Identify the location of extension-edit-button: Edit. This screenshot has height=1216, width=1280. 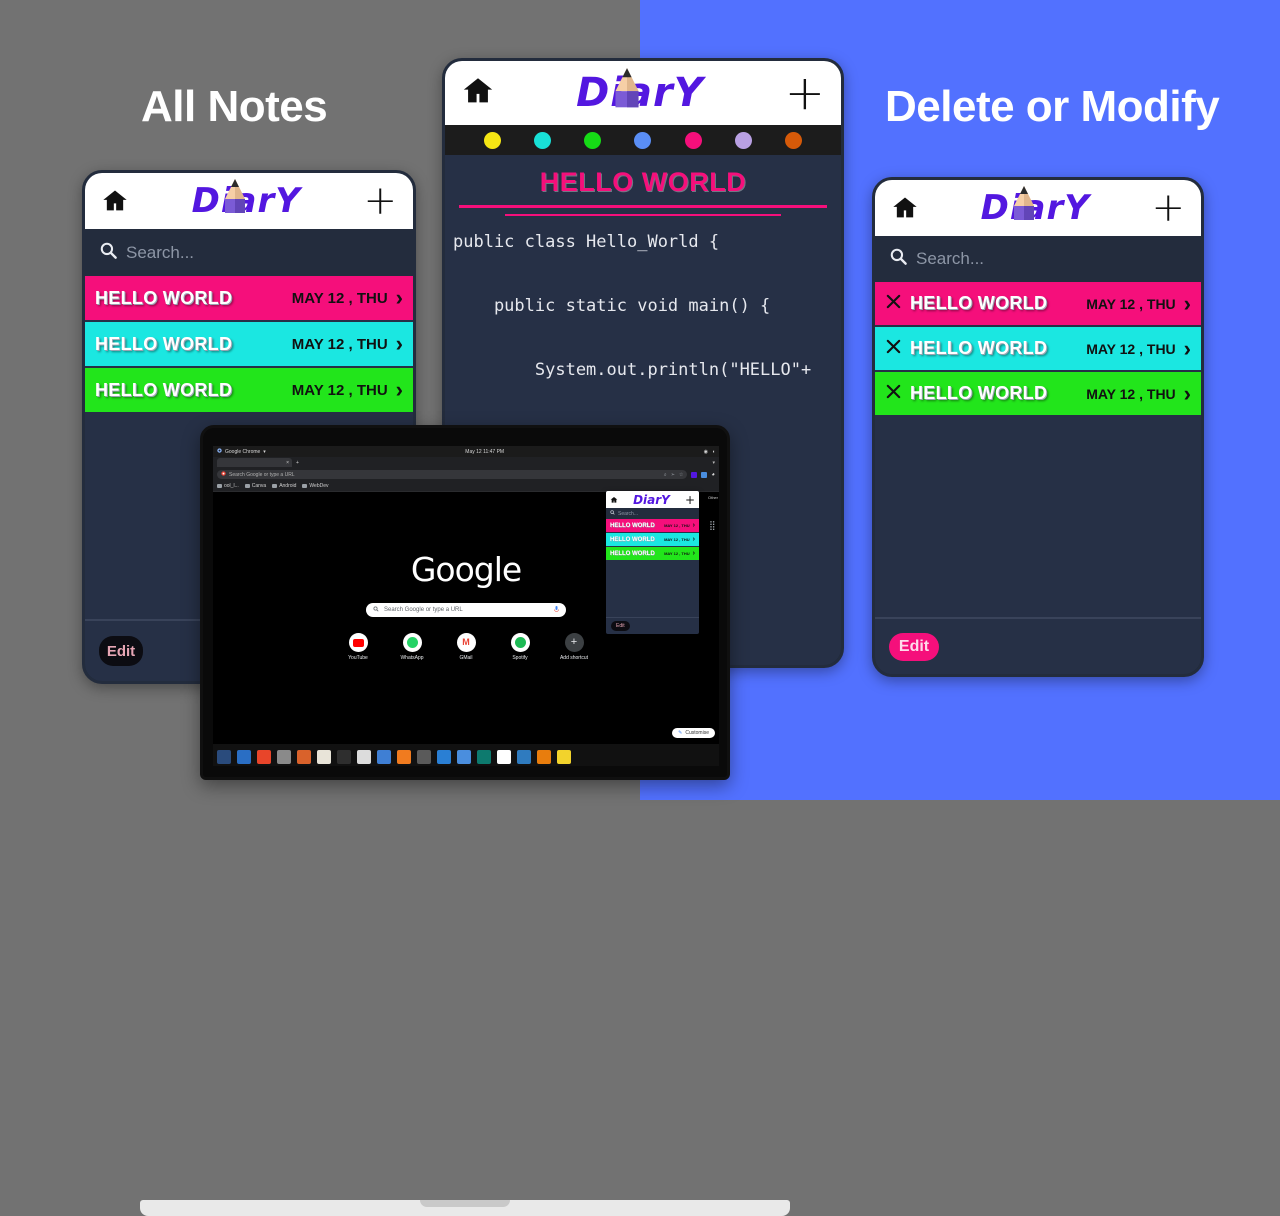
(620, 626).